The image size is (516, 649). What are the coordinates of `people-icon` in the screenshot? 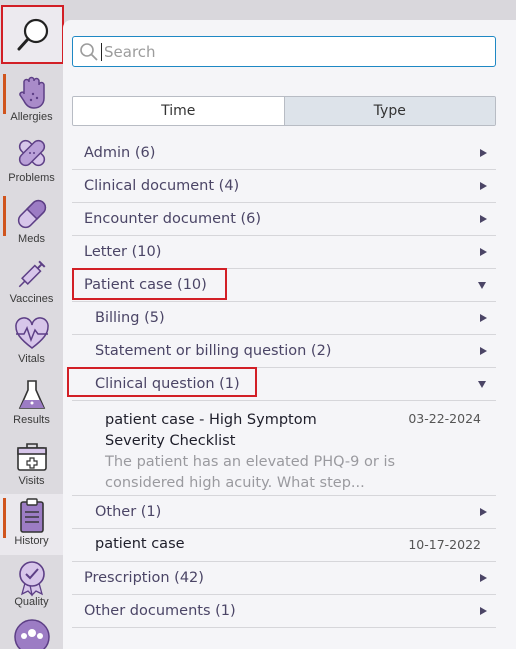 It's located at (31, 634).